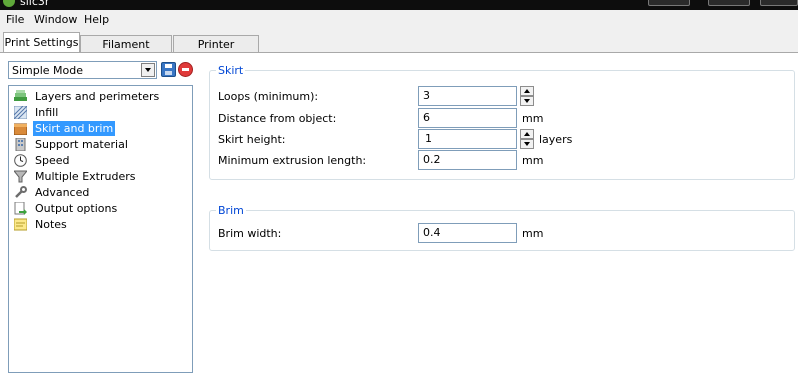 The height and width of the screenshot is (373, 798). Describe the element at coordinates (292, 160) in the screenshot. I see `min-extrusion-label: Minimum extrusion length:` at that location.